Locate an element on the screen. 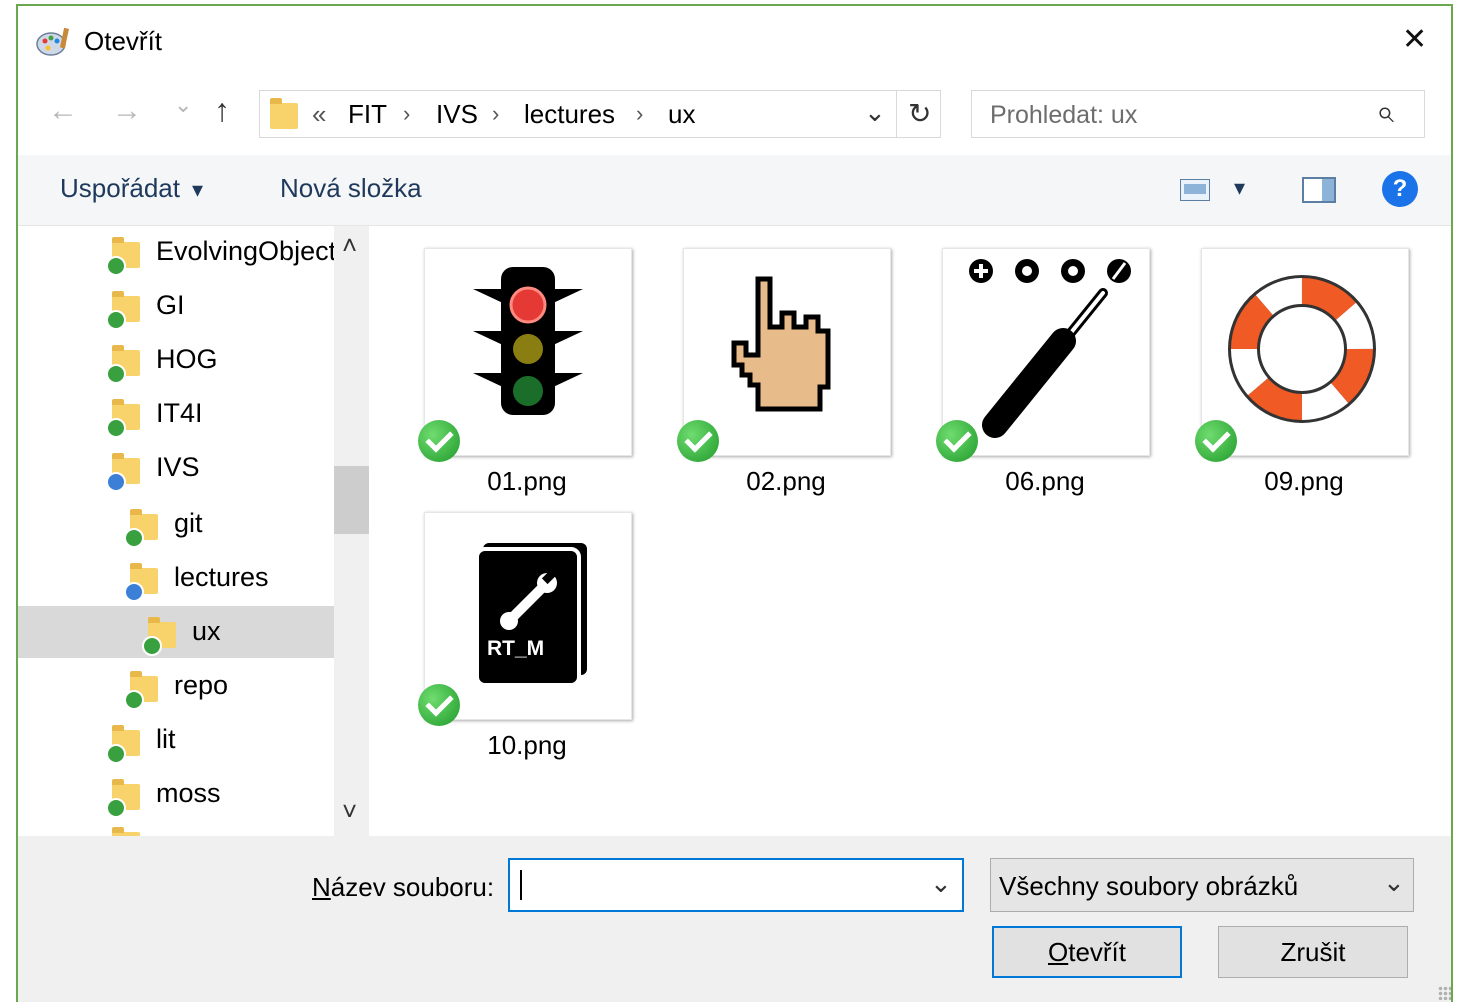 The image size is (1460, 1003). tree-item-lectures: lectures is located at coordinates (176, 578).